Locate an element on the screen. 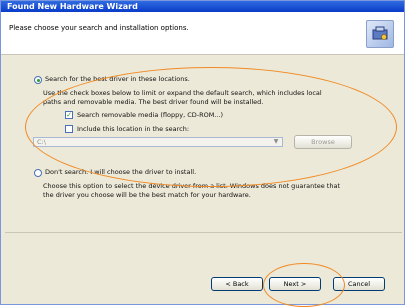 The image size is (409, 307). next-button-label: Next > is located at coordinates (295, 284).